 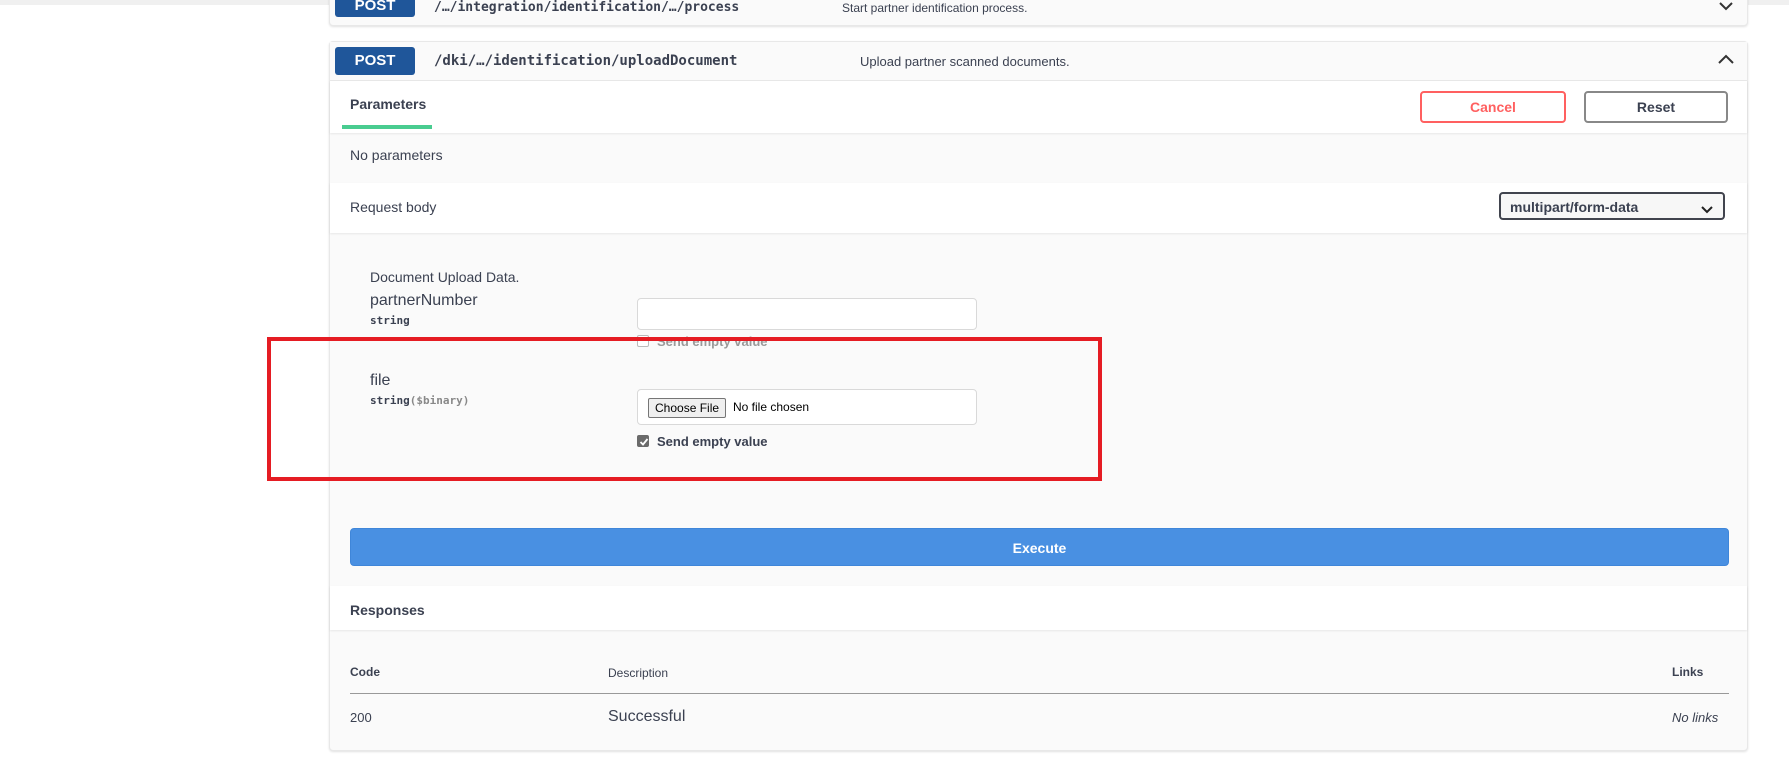 What do you see at coordinates (393, 207) in the screenshot?
I see `request-body-label: Request body` at bounding box center [393, 207].